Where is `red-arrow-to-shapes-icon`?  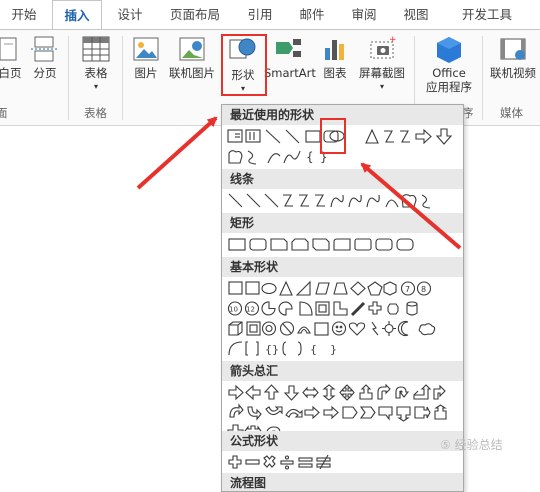
red-arrow-to-shapes-icon is located at coordinates (177, 153).